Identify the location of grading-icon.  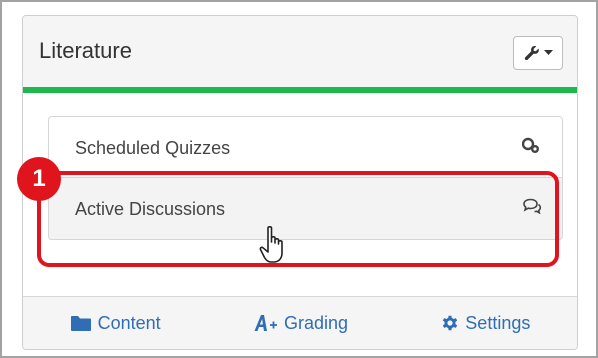
(265, 323).